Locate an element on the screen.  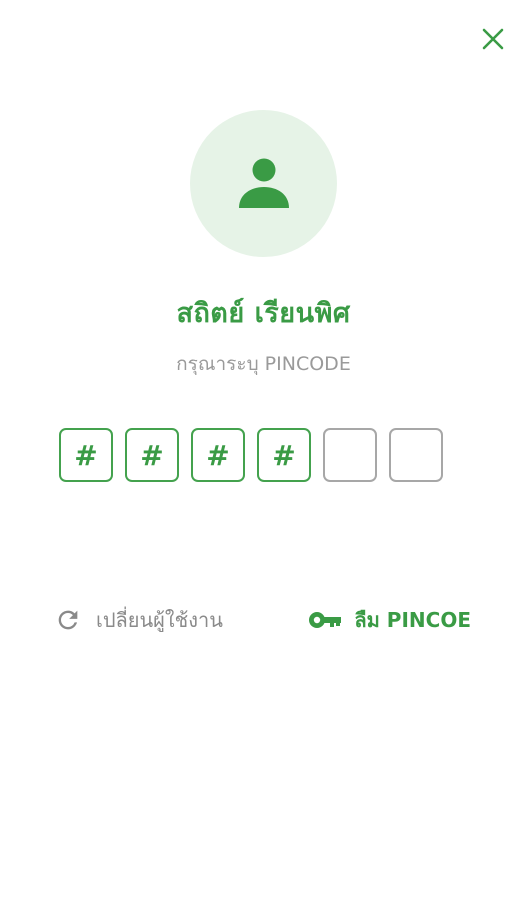
pin-digit-3: # is located at coordinates (218, 455).